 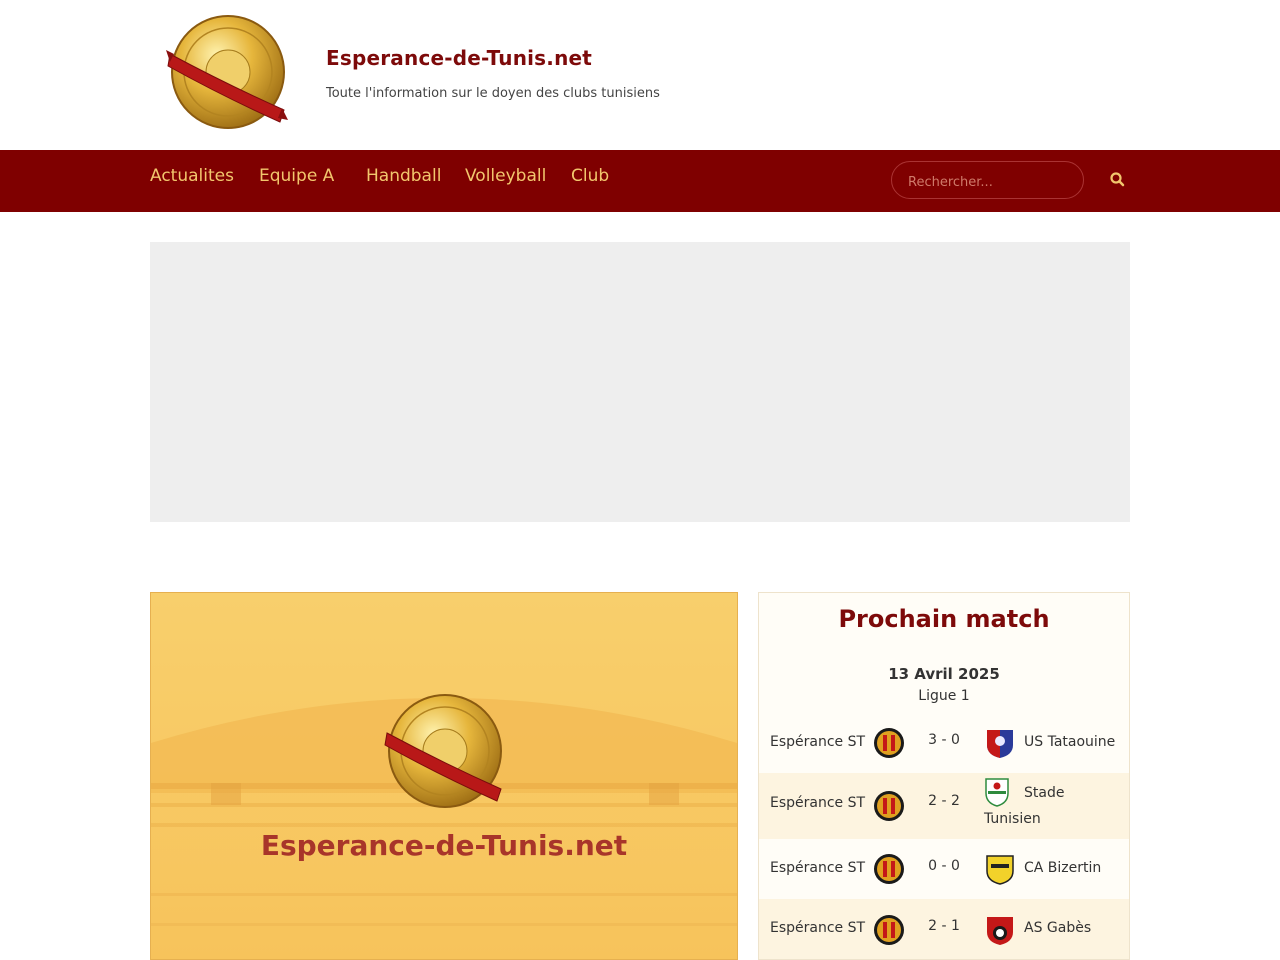 I want to click on feature-logo, so click(x=443, y=751).